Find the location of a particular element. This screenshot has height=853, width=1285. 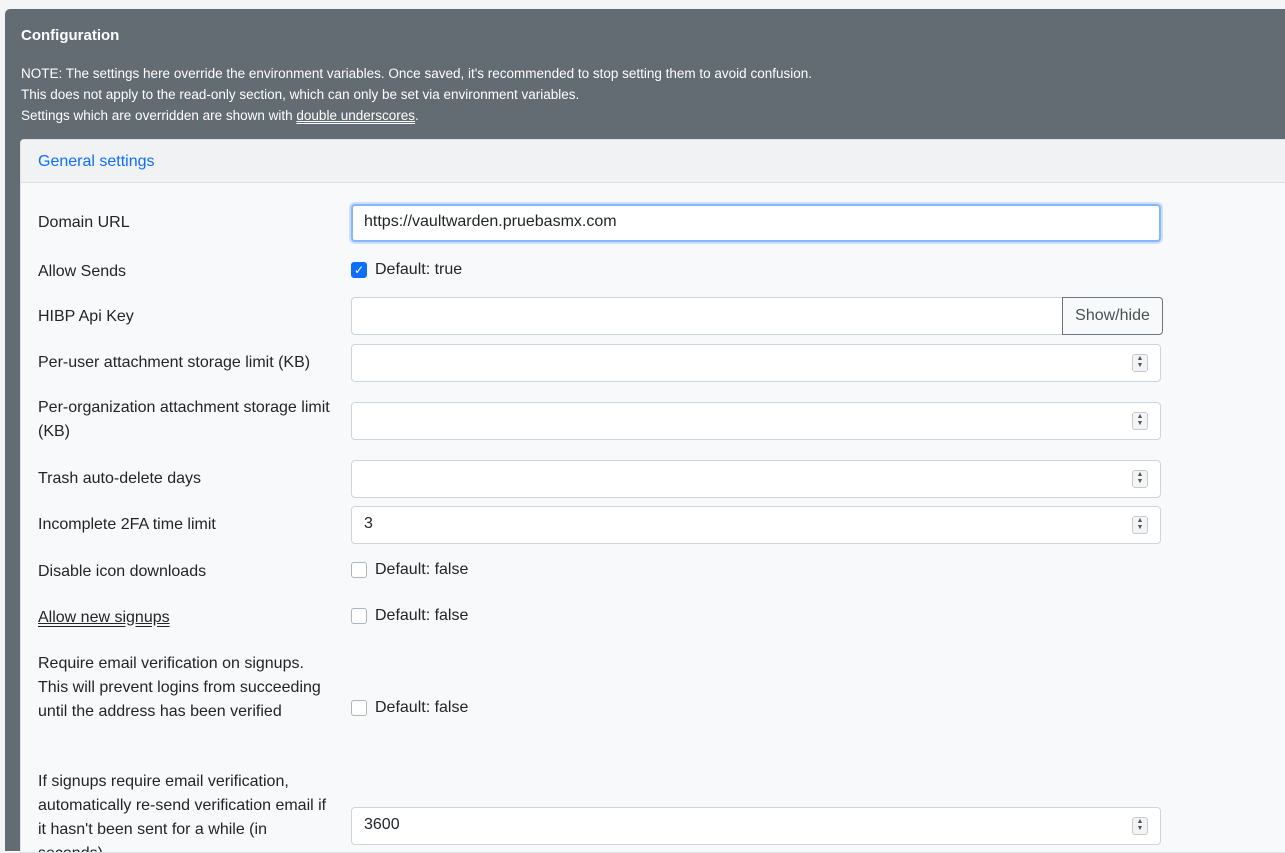

domain-url-label: Domain URL is located at coordinates (84, 222).